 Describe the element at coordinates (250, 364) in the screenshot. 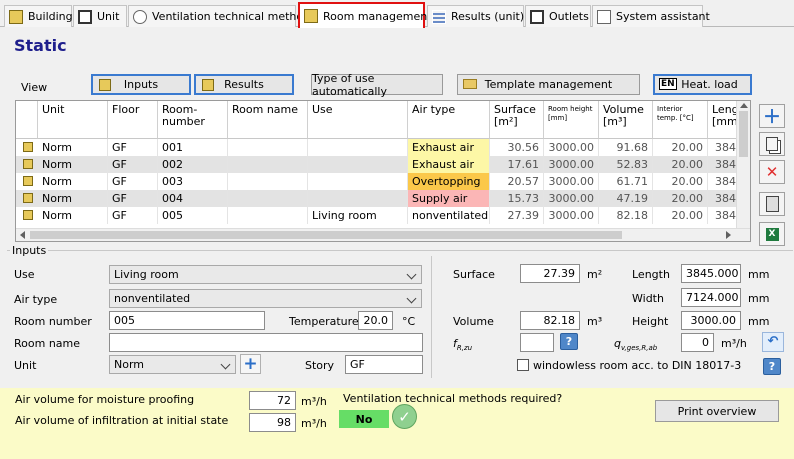

I see `add-unit-button: +` at that location.